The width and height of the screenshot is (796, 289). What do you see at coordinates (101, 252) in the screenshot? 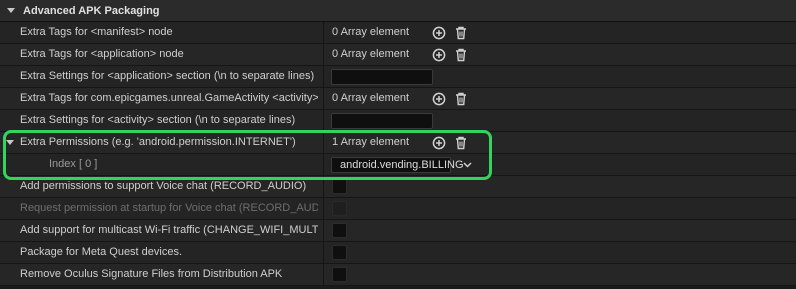
I see `property-label: Package for Meta Quest devices.` at bounding box center [101, 252].